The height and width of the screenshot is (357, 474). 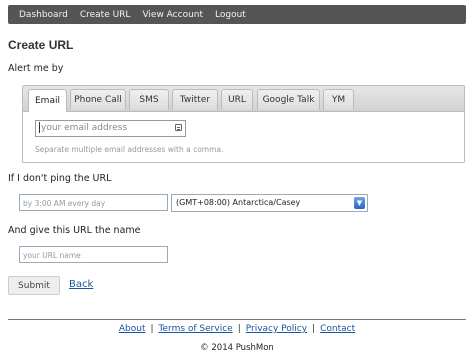 I want to click on ping-time-field: by 3:00 AM every day, so click(x=93, y=202).